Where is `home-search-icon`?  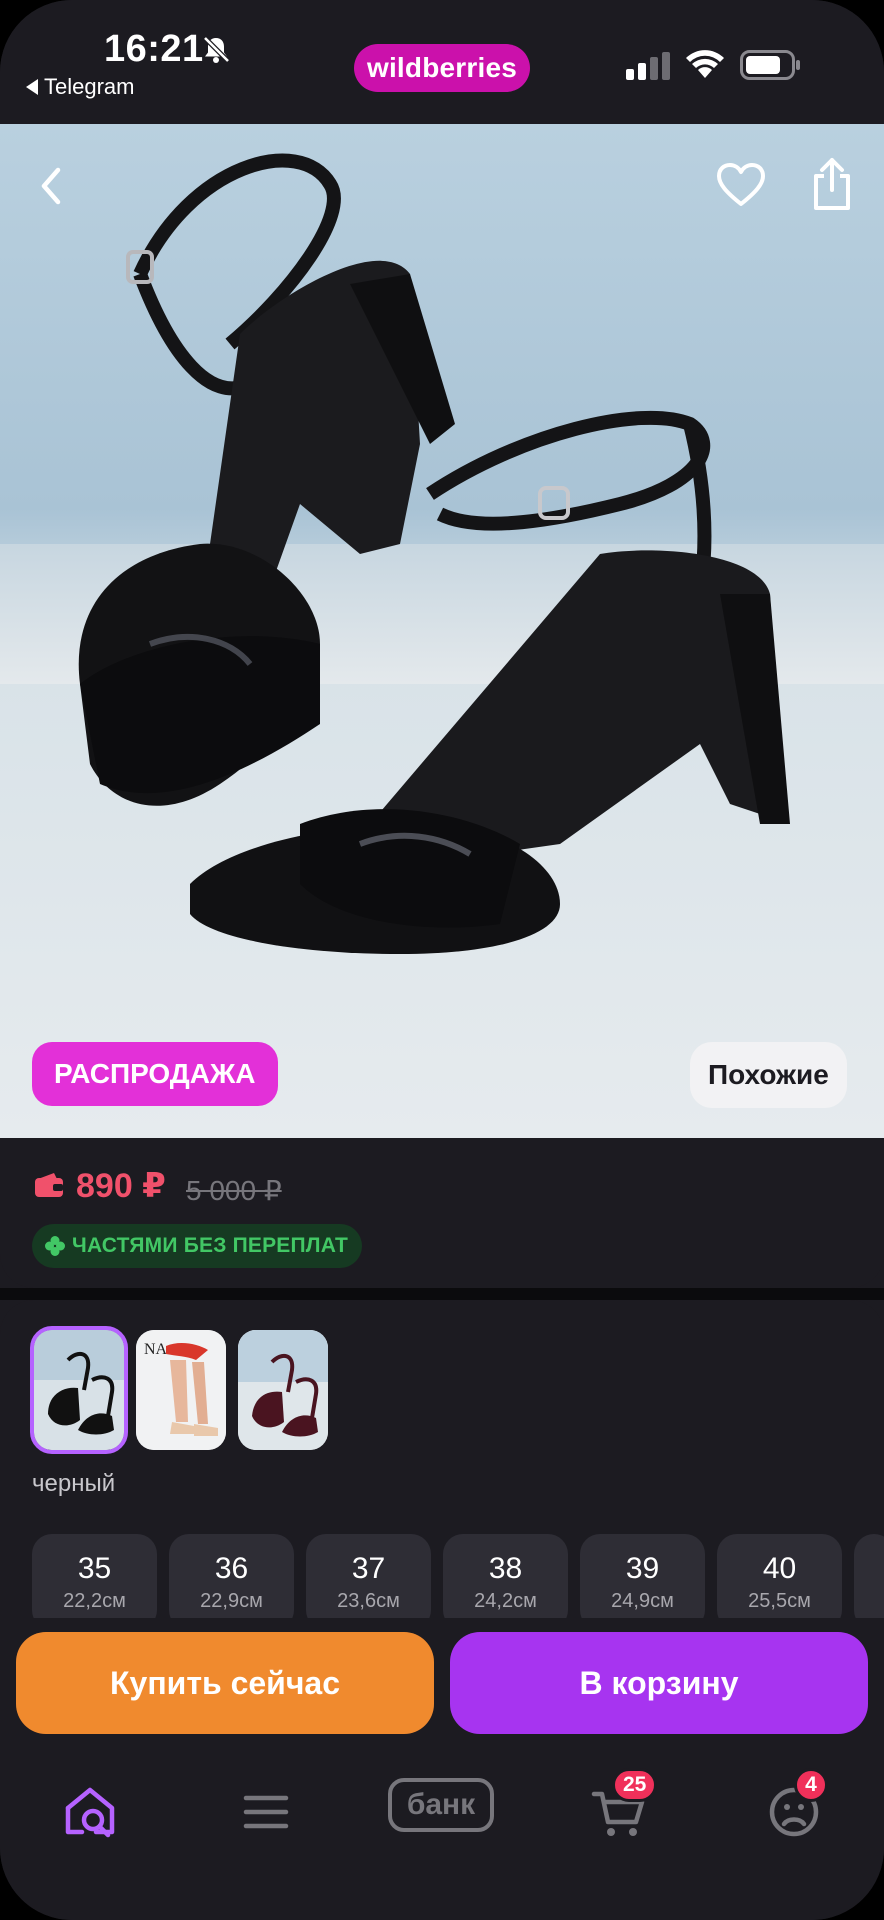
home-search-icon is located at coordinates (90, 1812).